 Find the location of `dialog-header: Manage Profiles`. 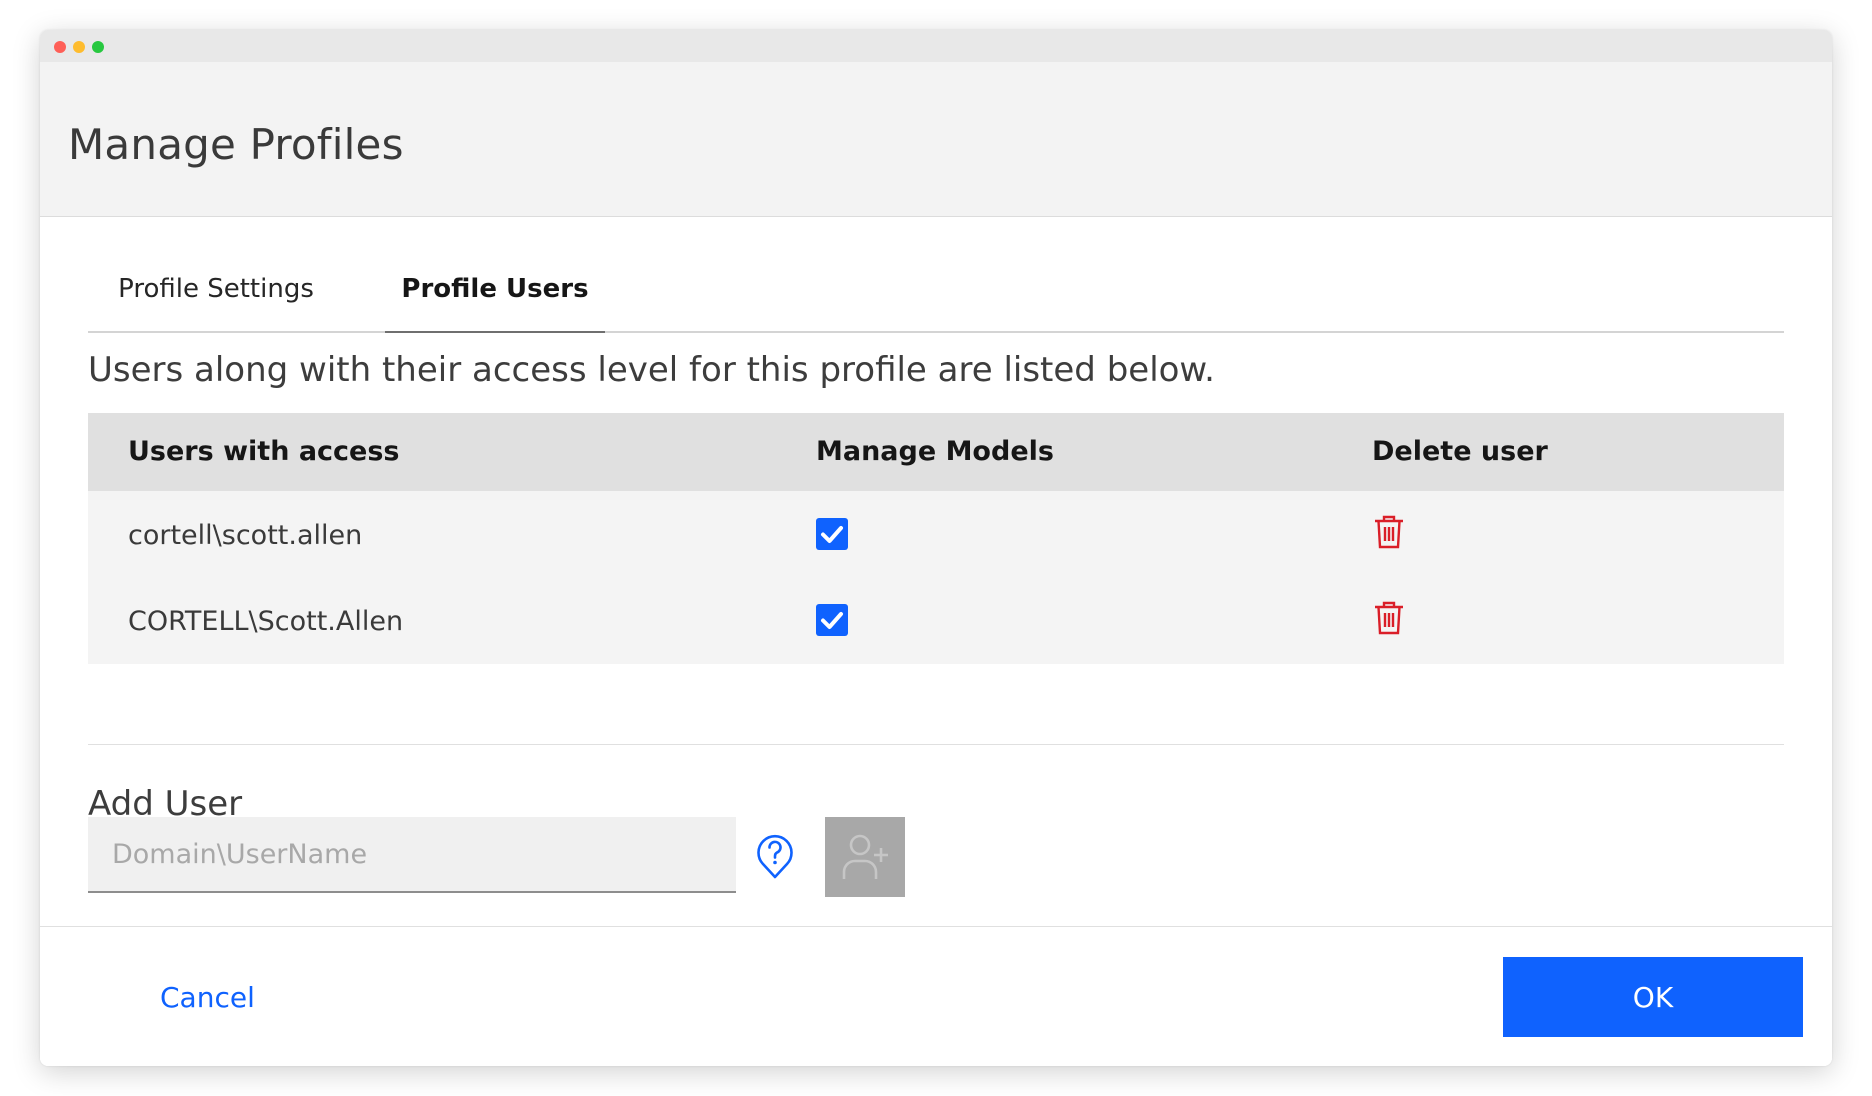

dialog-header: Manage Profiles is located at coordinates (936, 139).